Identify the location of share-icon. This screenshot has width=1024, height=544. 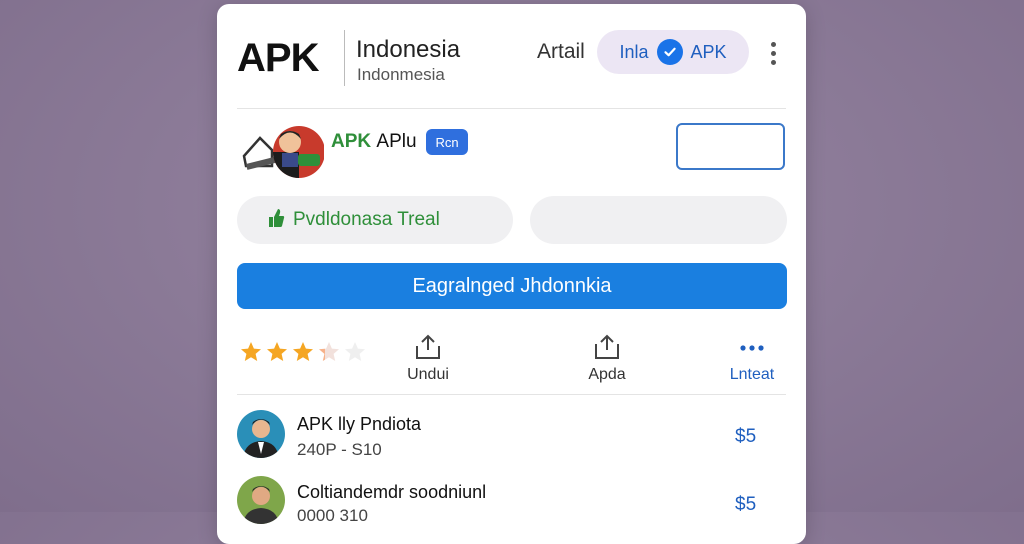
(428, 346).